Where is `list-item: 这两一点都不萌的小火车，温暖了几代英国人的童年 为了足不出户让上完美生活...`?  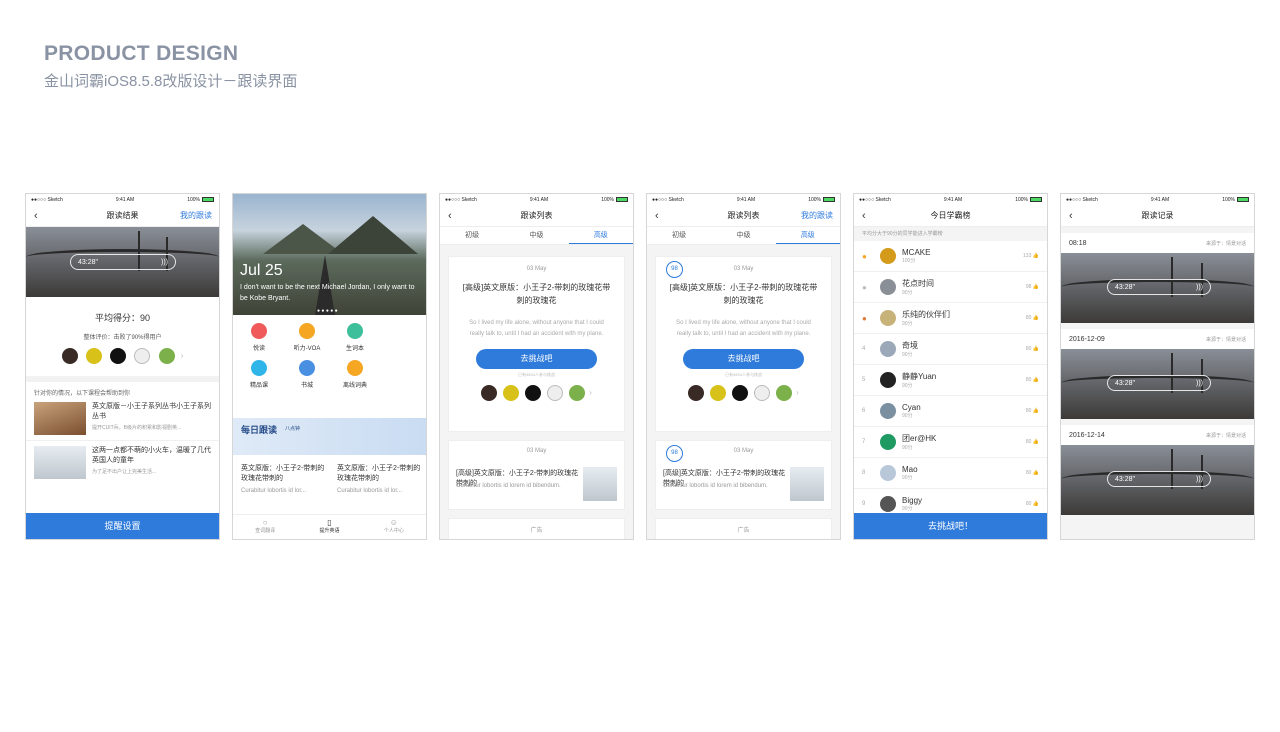
list-item: 这两一点都不萌的小火车，温暖了几代英国人的童年 为了足不出户让上完美生活... is located at coordinates (122, 462).